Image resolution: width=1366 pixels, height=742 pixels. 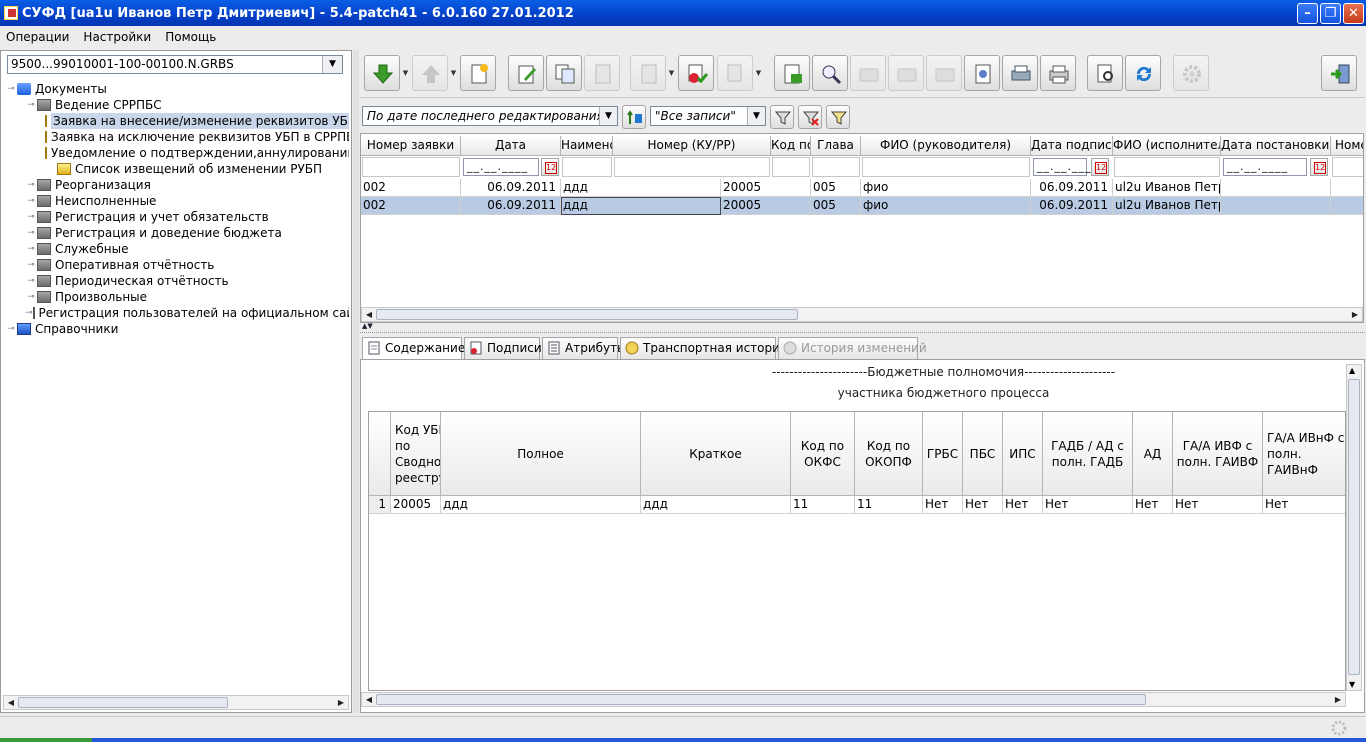 What do you see at coordinates (177, 281) in the screenshot?
I see `tree-item: ⊸ Периодическая отчётность` at bounding box center [177, 281].